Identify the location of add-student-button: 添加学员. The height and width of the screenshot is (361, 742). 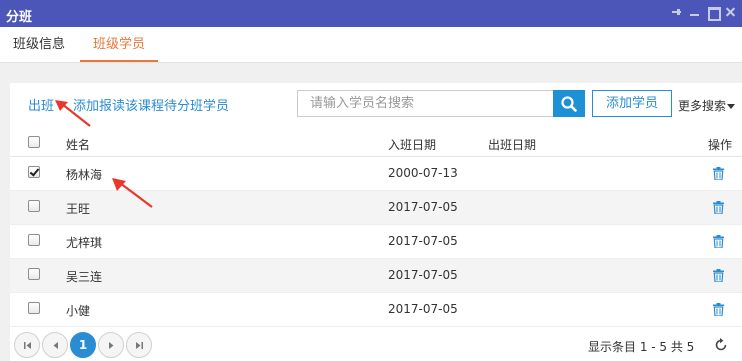
(632, 103).